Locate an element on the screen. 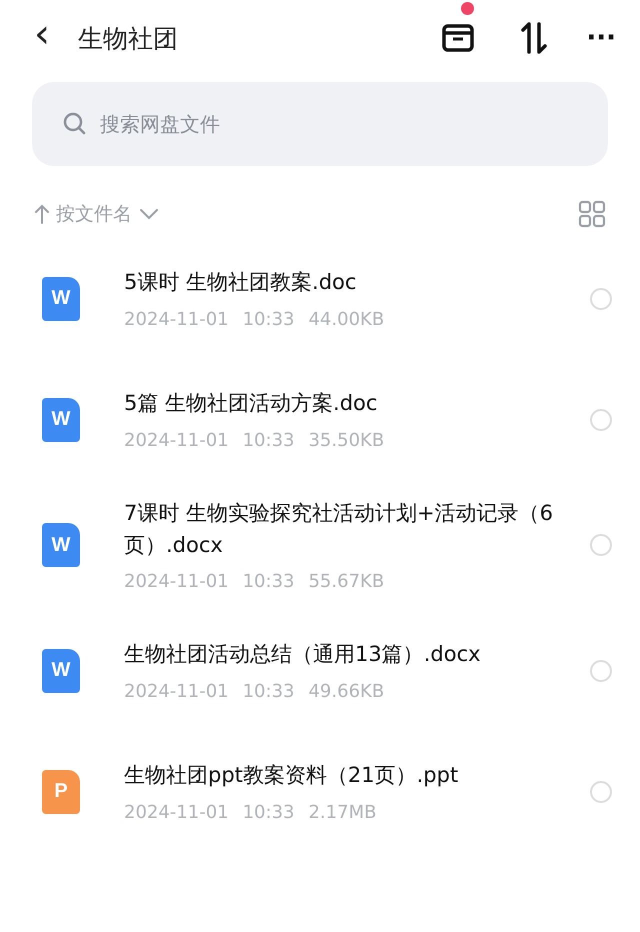  back-button: ‹ is located at coordinates (42, 38).